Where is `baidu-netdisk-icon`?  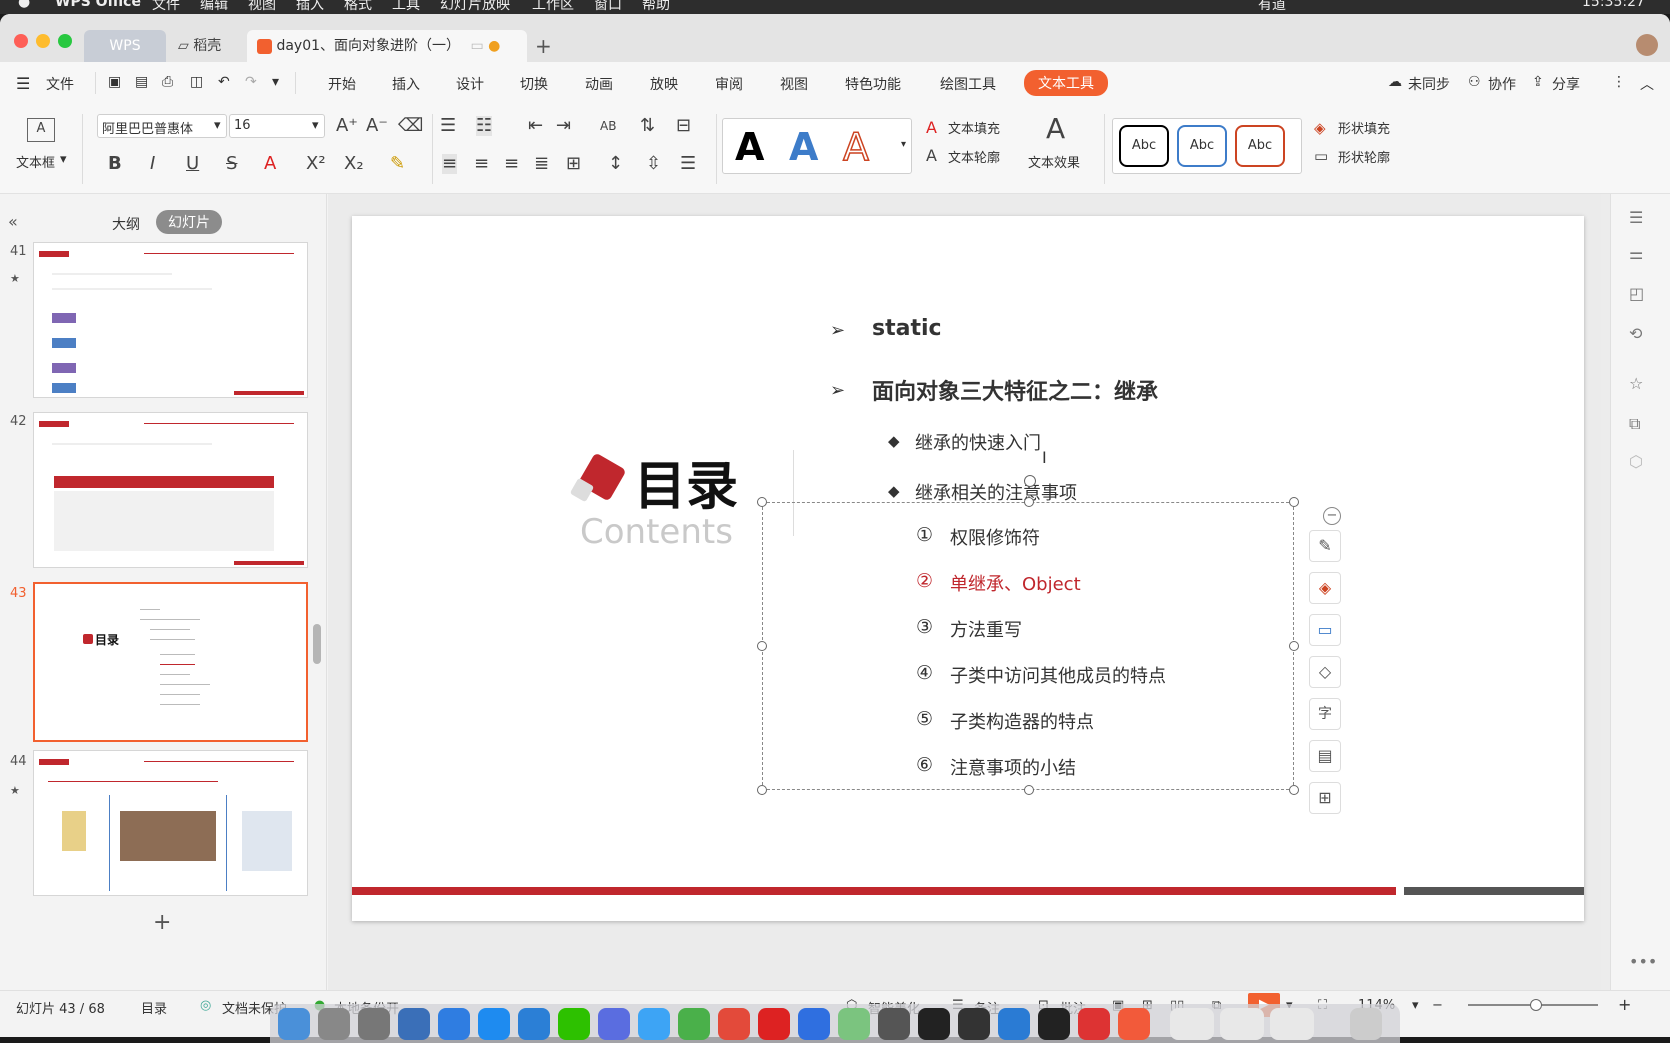 baidu-netdisk-icon is located at coordinates (654, 1024).